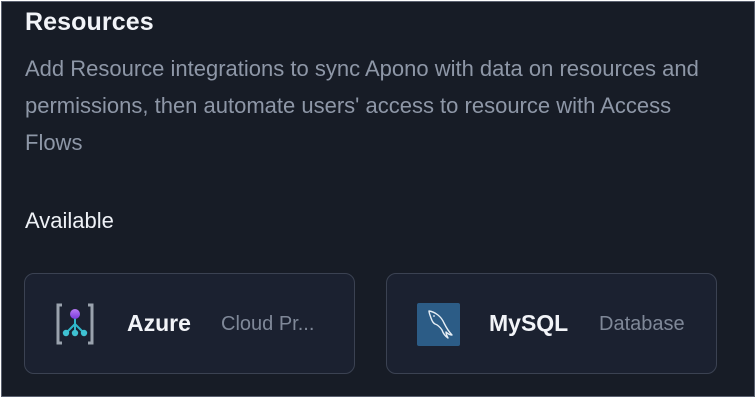 The width and height of the screenshot is (756, 398). What do you see at coordinates (529, 323) in the screenshot?
I see `integration-name: MySQL` at bounding box center [529, 323].